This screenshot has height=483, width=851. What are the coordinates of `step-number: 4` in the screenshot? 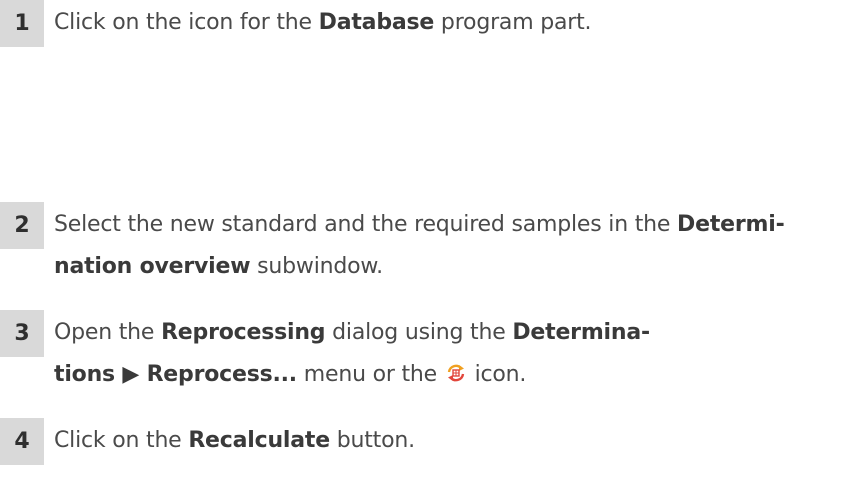 It's located at (22, 441).